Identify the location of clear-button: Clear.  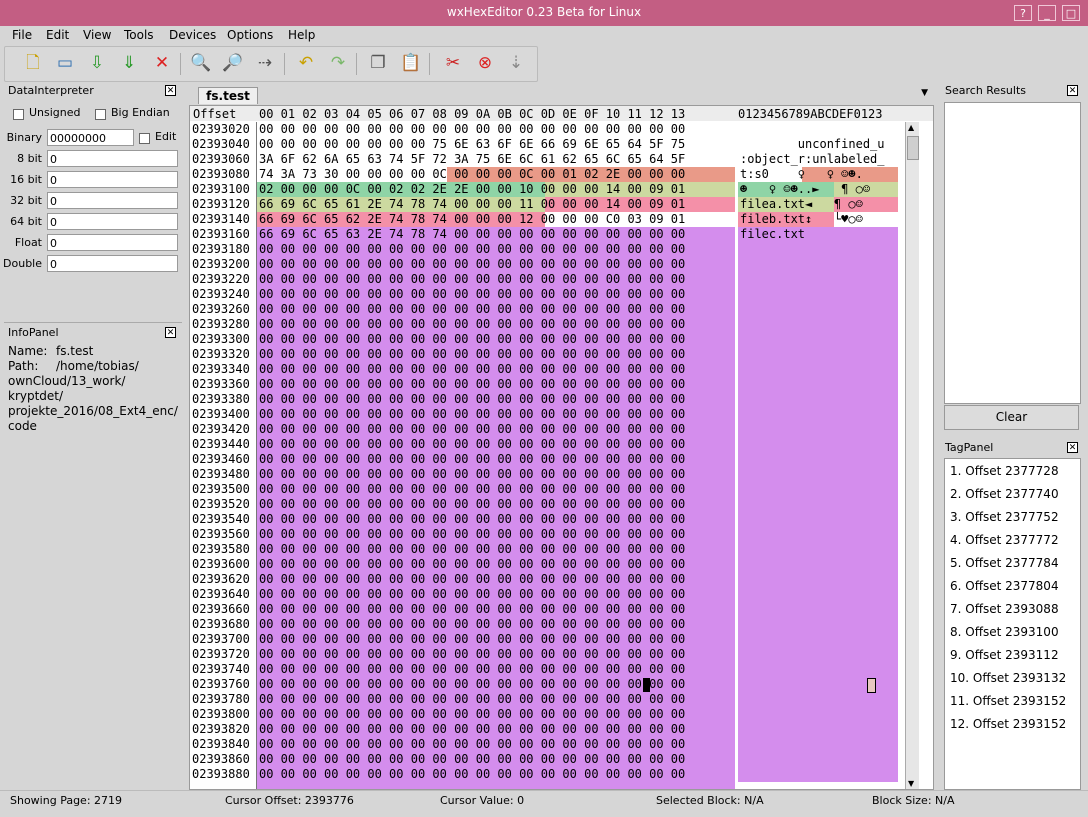
(1011, 417).